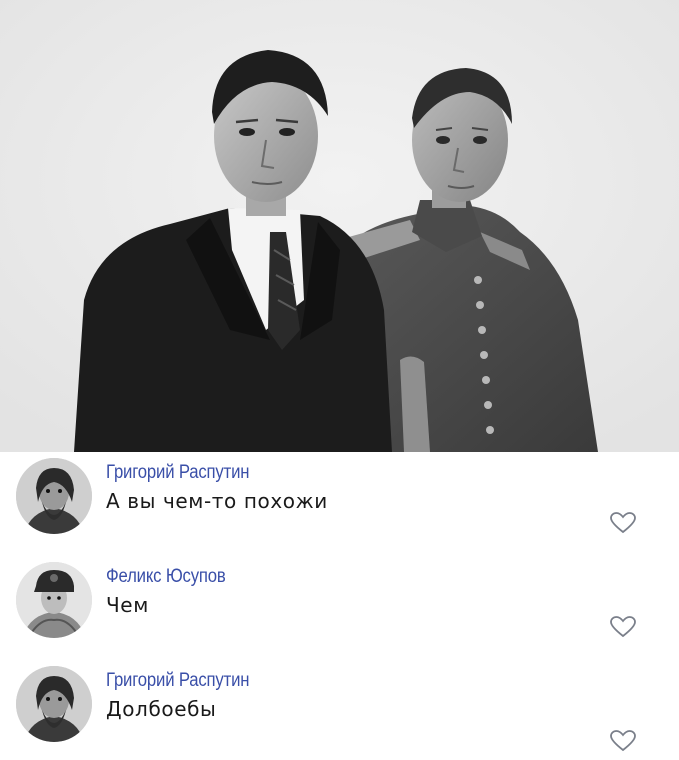 The height and width of the screenshot is (760, 679). Describe the element at coordinates (166, 577) in the screenshot. I see `comment-author: Феликс Юсупов` at that location.